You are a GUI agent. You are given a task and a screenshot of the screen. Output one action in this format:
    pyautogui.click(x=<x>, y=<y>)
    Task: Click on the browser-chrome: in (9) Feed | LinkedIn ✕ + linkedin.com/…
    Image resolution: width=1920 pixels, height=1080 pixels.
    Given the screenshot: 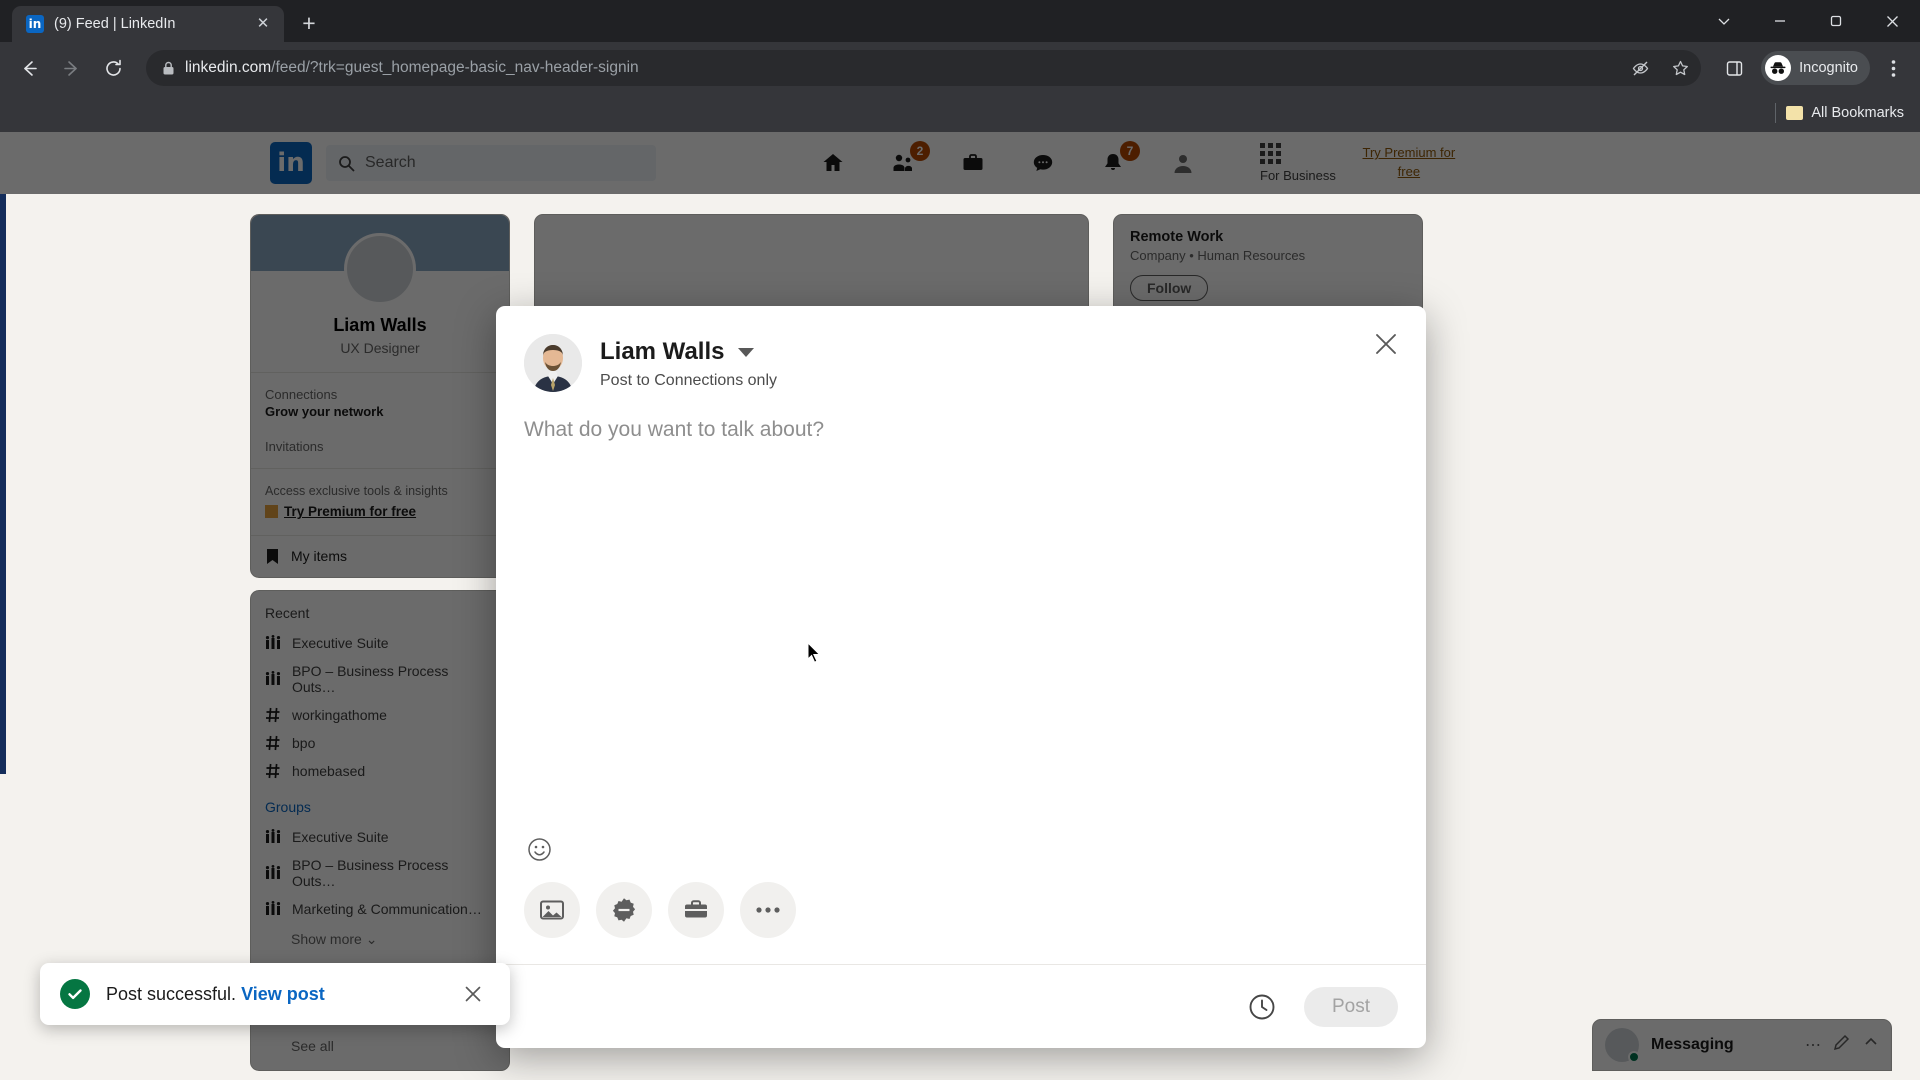 What is the action you would take?
    pyautogui.click(x=960, y=66)
    